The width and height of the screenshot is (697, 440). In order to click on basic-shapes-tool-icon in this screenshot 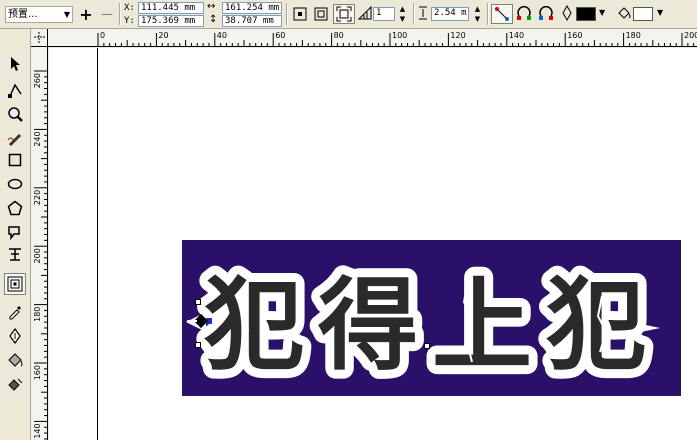, I will do `click(14, 233)`.